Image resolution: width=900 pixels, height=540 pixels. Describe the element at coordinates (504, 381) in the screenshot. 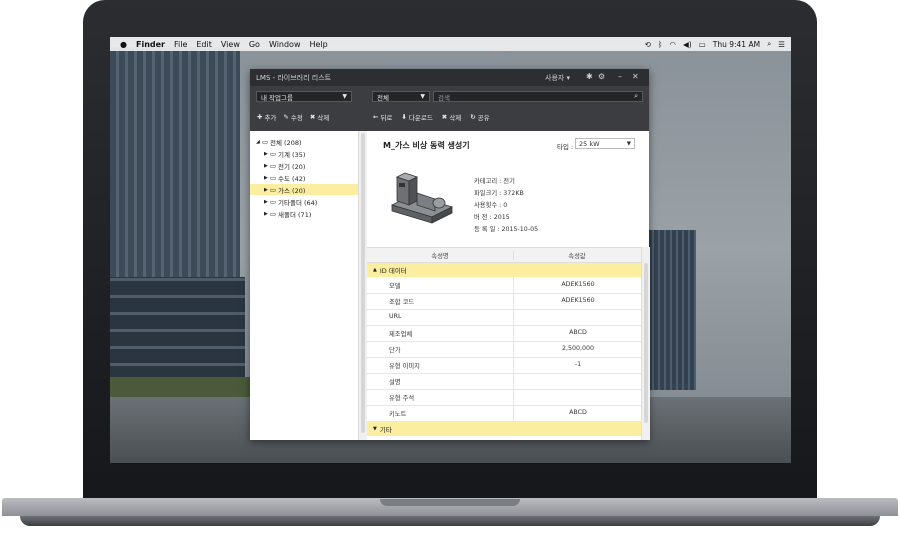

I see `property-row: 설명` at that location.